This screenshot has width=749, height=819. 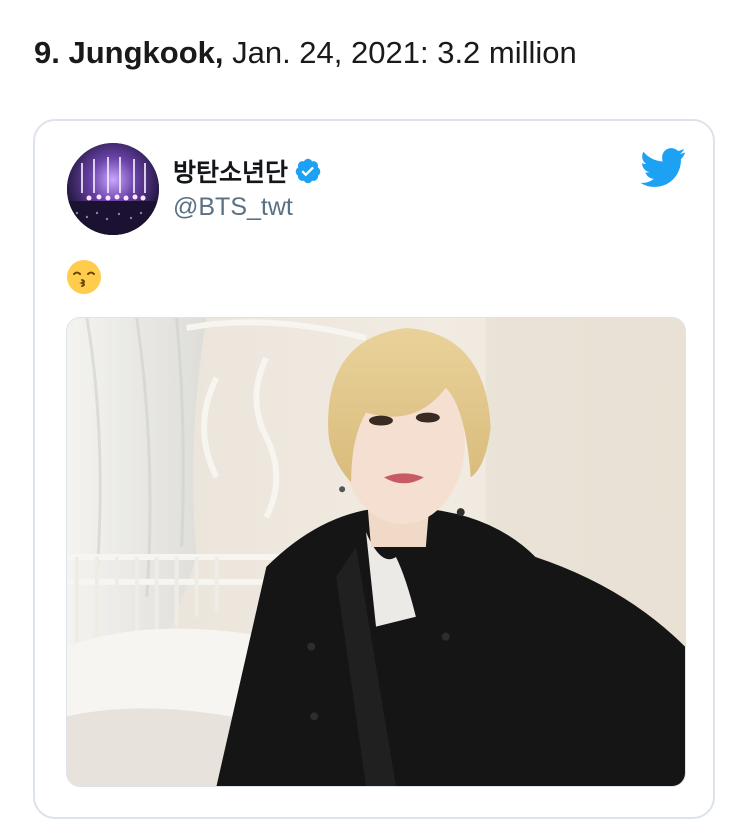 What do you see at coordinates (231, 173) in the screenshot?
I see `display-name-text: 방탄소년단` at bounding box center [231, 173].